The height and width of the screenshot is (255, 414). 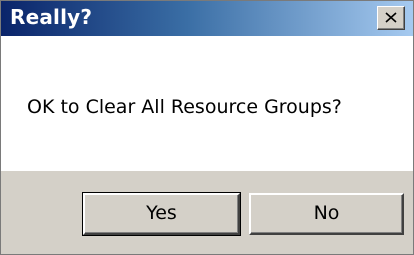 I want to click on close-icon, so click(x=391, y=17).